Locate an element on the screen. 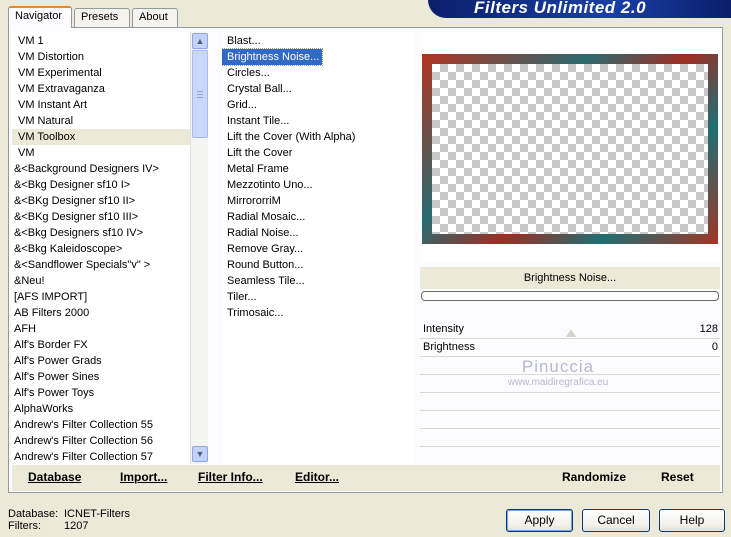 The height and width of the screenshot is (537, 731). randomize-button: Randomize is located at coordinates (594, 477).